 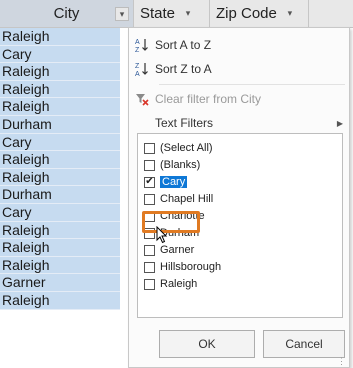 What do you see at coordinates (158, 13) in the screenshot?
I see `column-header-label: State` at bounding box center [158, 13].